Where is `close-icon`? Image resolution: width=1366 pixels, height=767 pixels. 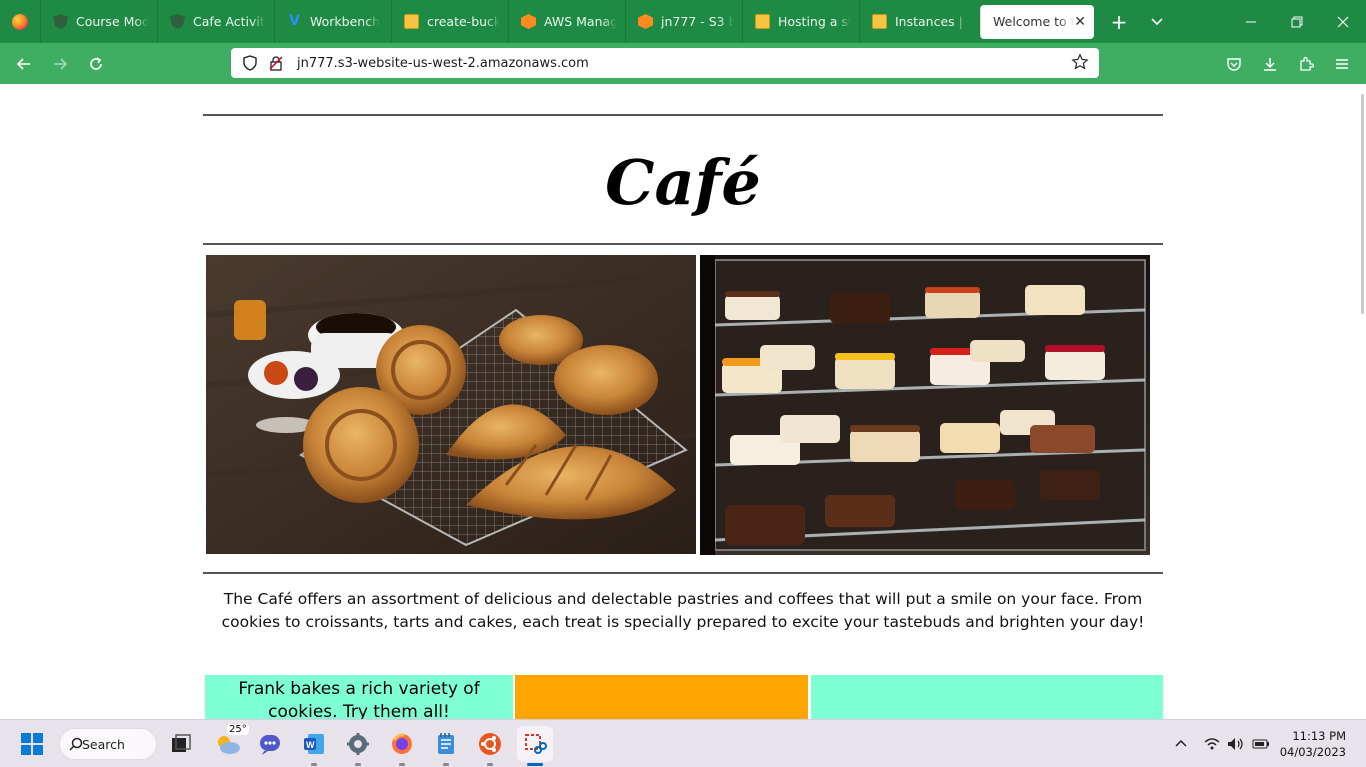 close-icon is located at coordinates (1343, 21).